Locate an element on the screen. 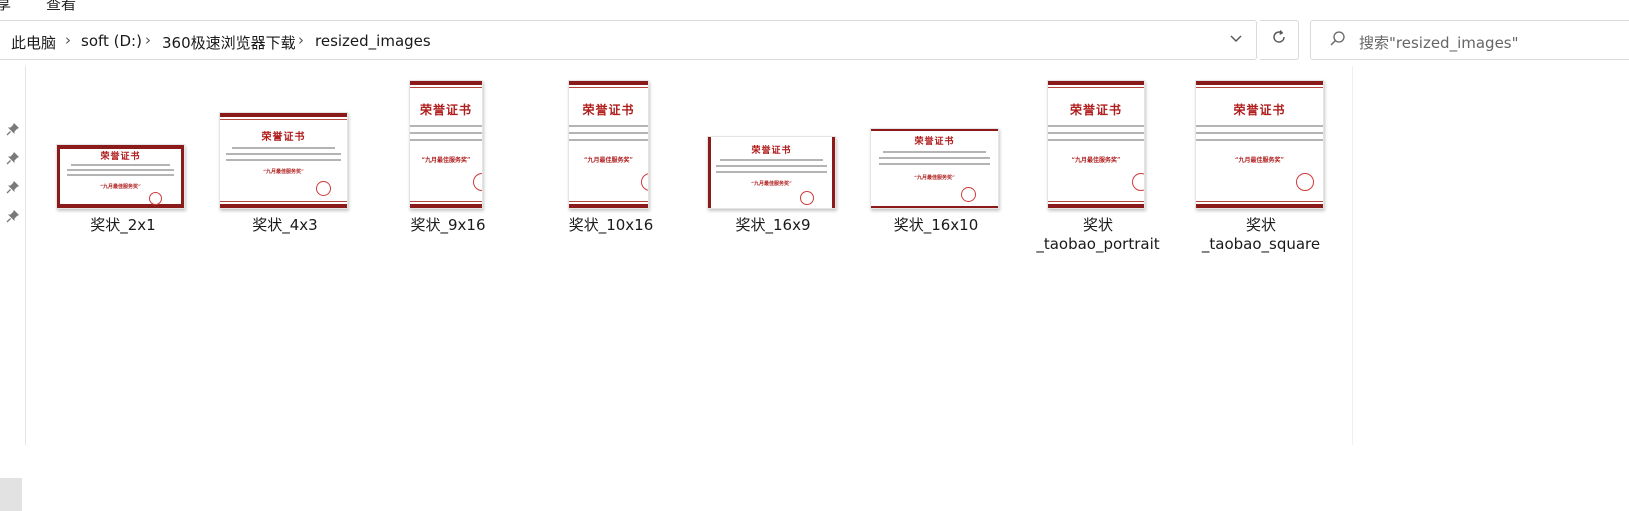  file-name: 奖状 _taobao_square is located at coordinates (1261, 235).